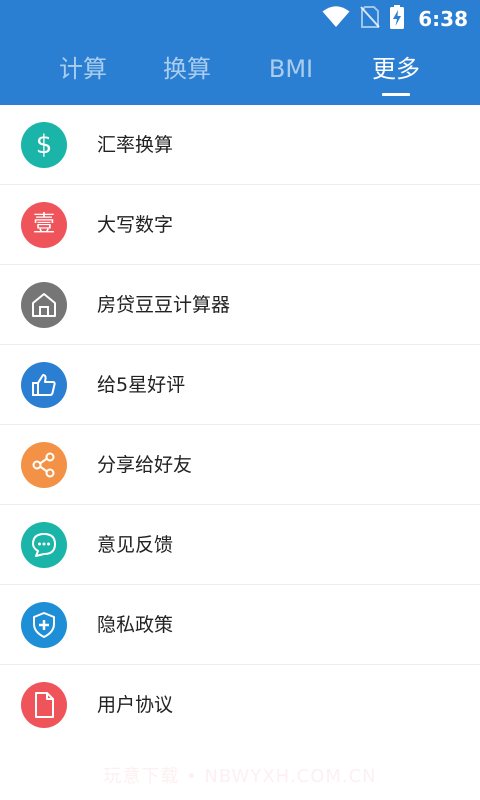  Describe the element at coordinates (135, 545) in the screenshot. I see `menu-item-label: 意见反馈` at that location.